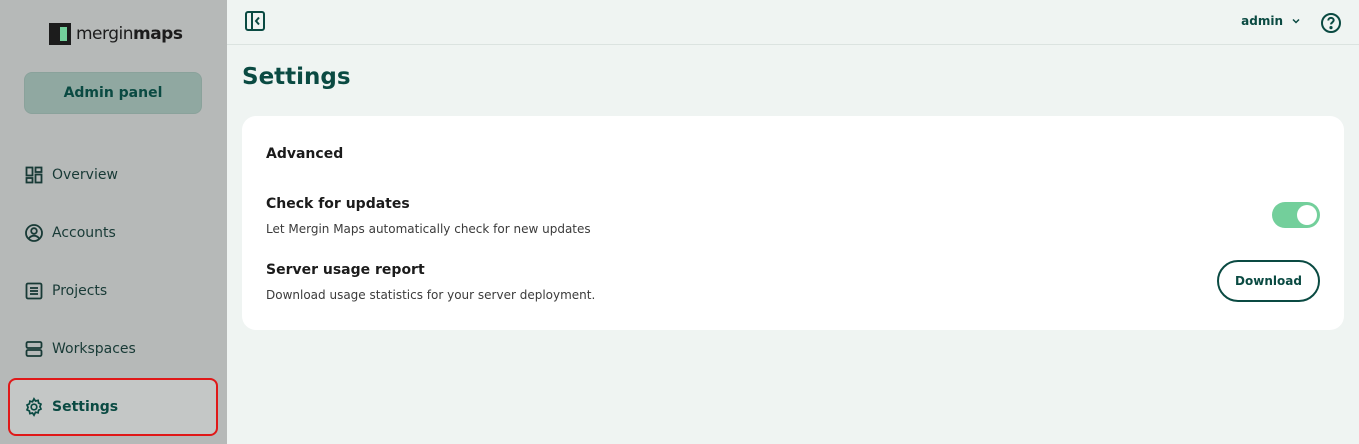 Image resolution: width=1359 pixels, height=444 pixels. What do you see at coordinates (34, 291) in the screenshot?
I see `list-icon` at bounding box center [34, 291].